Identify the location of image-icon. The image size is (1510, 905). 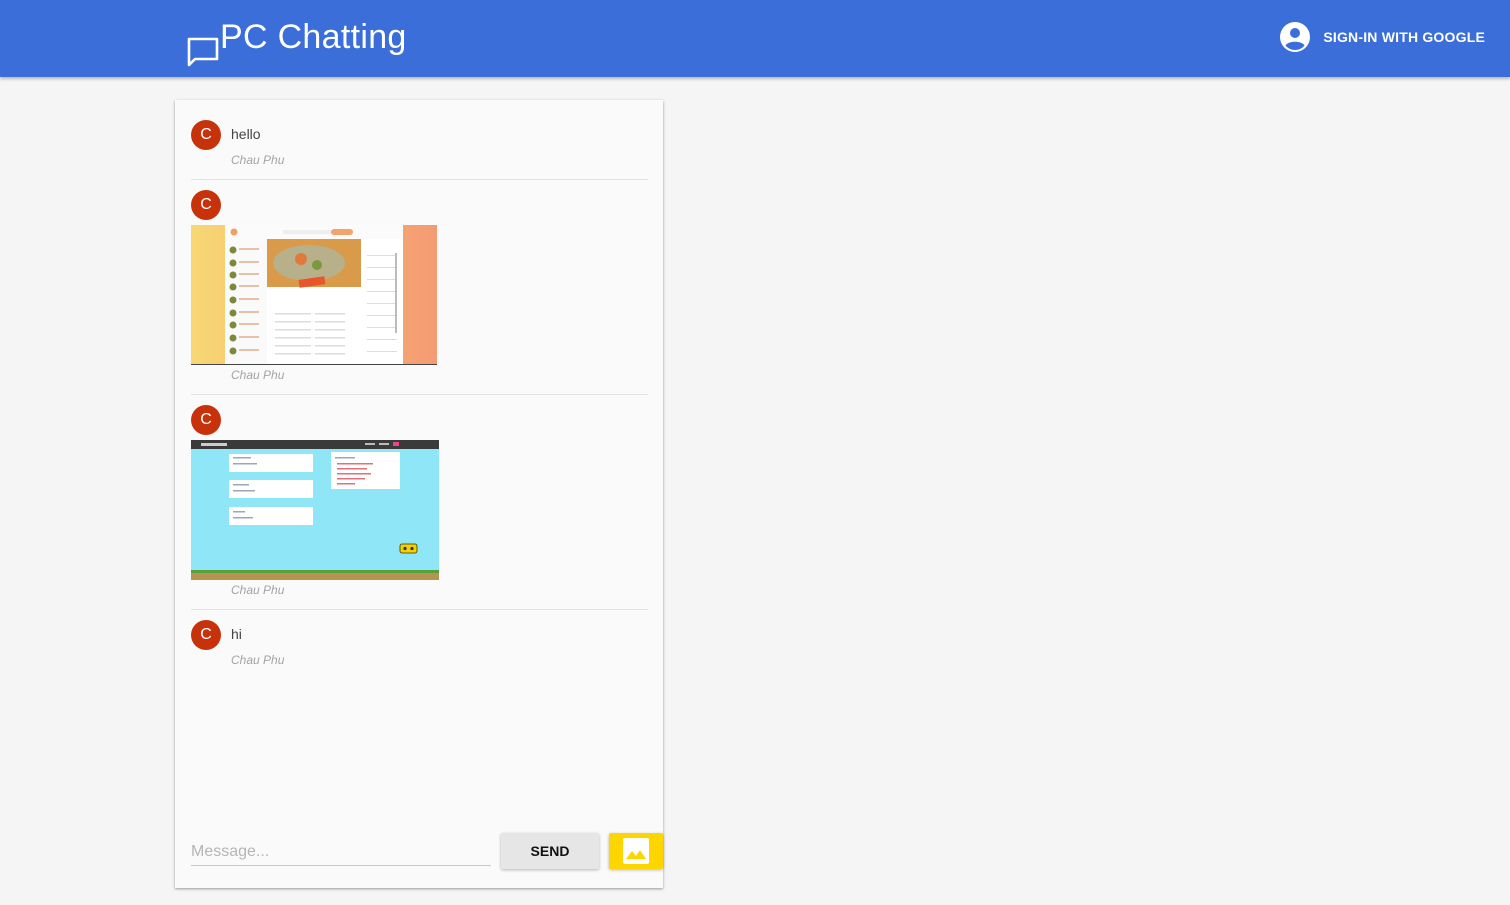
(636, 851).